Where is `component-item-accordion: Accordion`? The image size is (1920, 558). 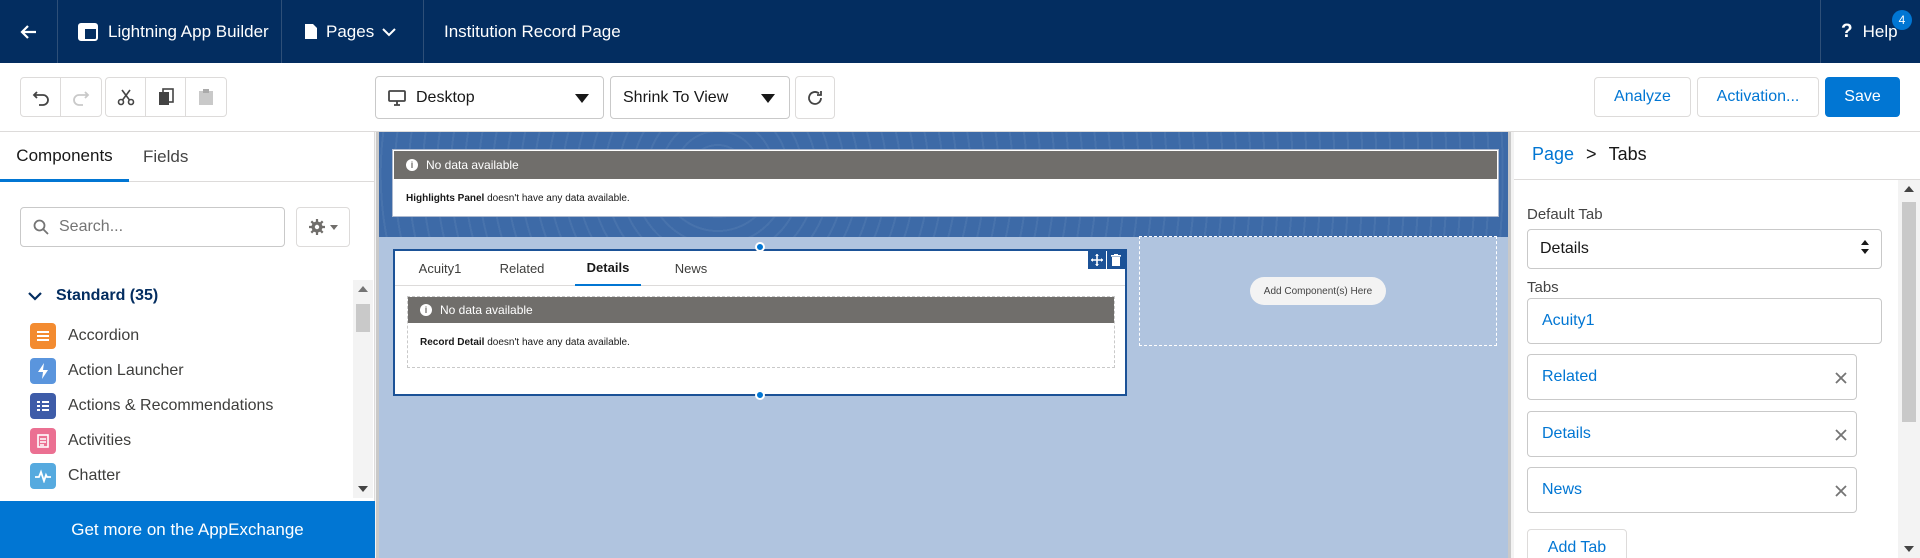 component-item-accordion: Accordion is located at coordinates (190, 335).